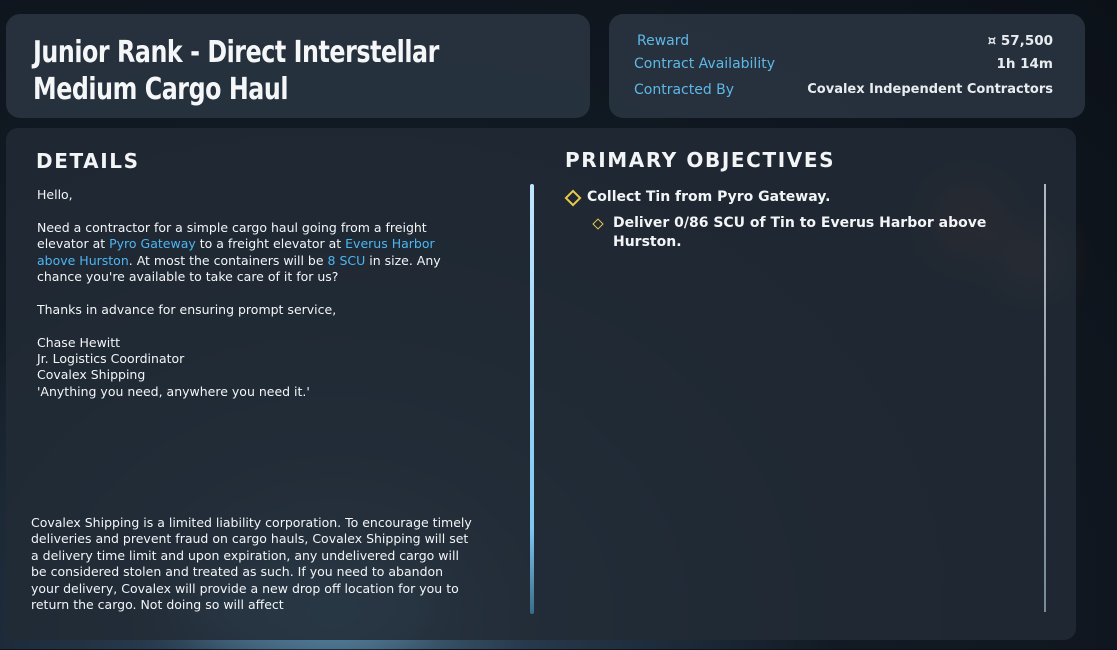 This screenshot has width=1117, height=650. What do you see at coordinates (930, 89) in the screenshot?
I see `contracted-by-value: Covalex Independent Contractors` at bounding box center [930, 89].